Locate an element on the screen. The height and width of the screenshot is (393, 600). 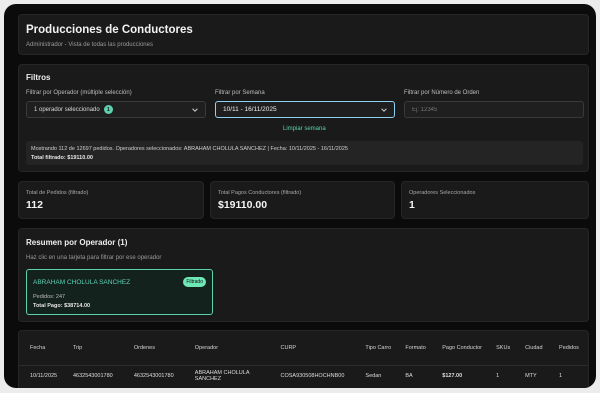
operator-summary-title: Resumen por Operador (1) is located at coordinates (77, 242).